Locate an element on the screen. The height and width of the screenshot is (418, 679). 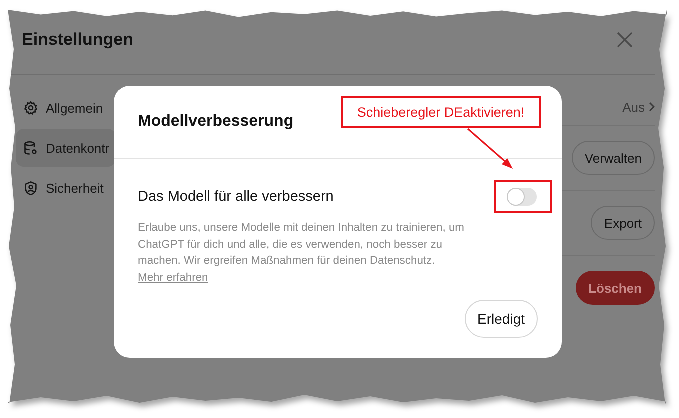
description-text: Erlaube uns, unsere Modelle mit deinen Inhalten zu trainieren, um ChatGPT für dich und alle, die es verwenden, noch besser zu machen. Wir ergreifen Maßnahmen für deinen Datenschutz. Mehr erfahren is located at coordinates (302, 253).